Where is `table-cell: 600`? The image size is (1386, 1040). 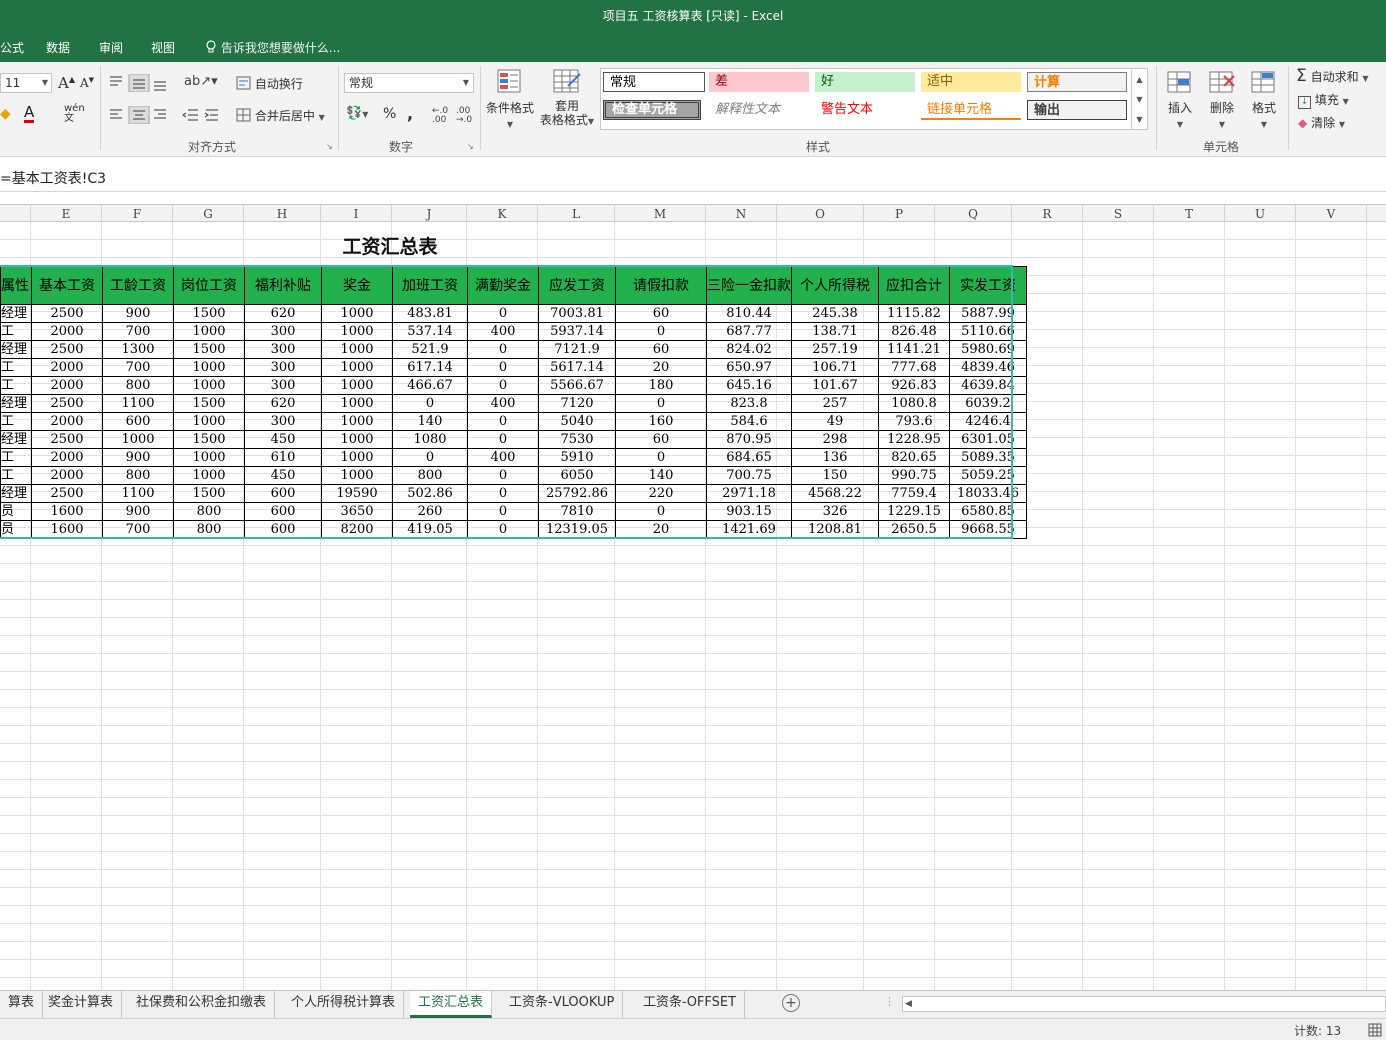 table-cell: 600 is located at coordinates (283, 529).